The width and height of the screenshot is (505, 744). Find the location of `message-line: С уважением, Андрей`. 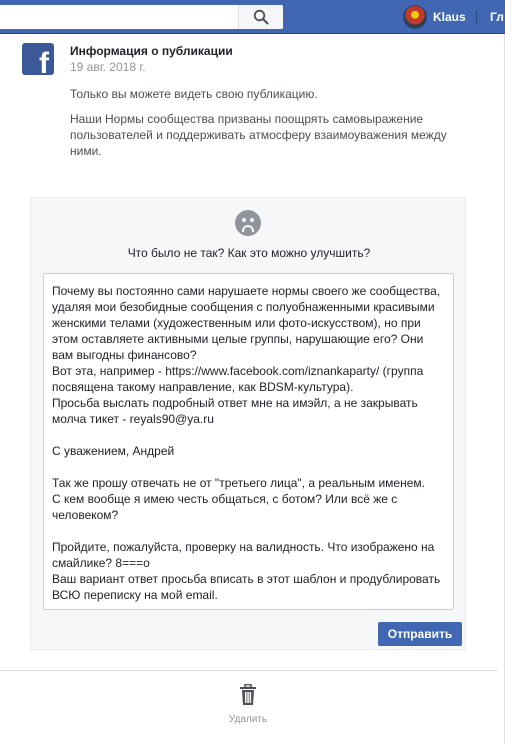

message-line: С уважением, Андрей is located at coordinates (113, 451).